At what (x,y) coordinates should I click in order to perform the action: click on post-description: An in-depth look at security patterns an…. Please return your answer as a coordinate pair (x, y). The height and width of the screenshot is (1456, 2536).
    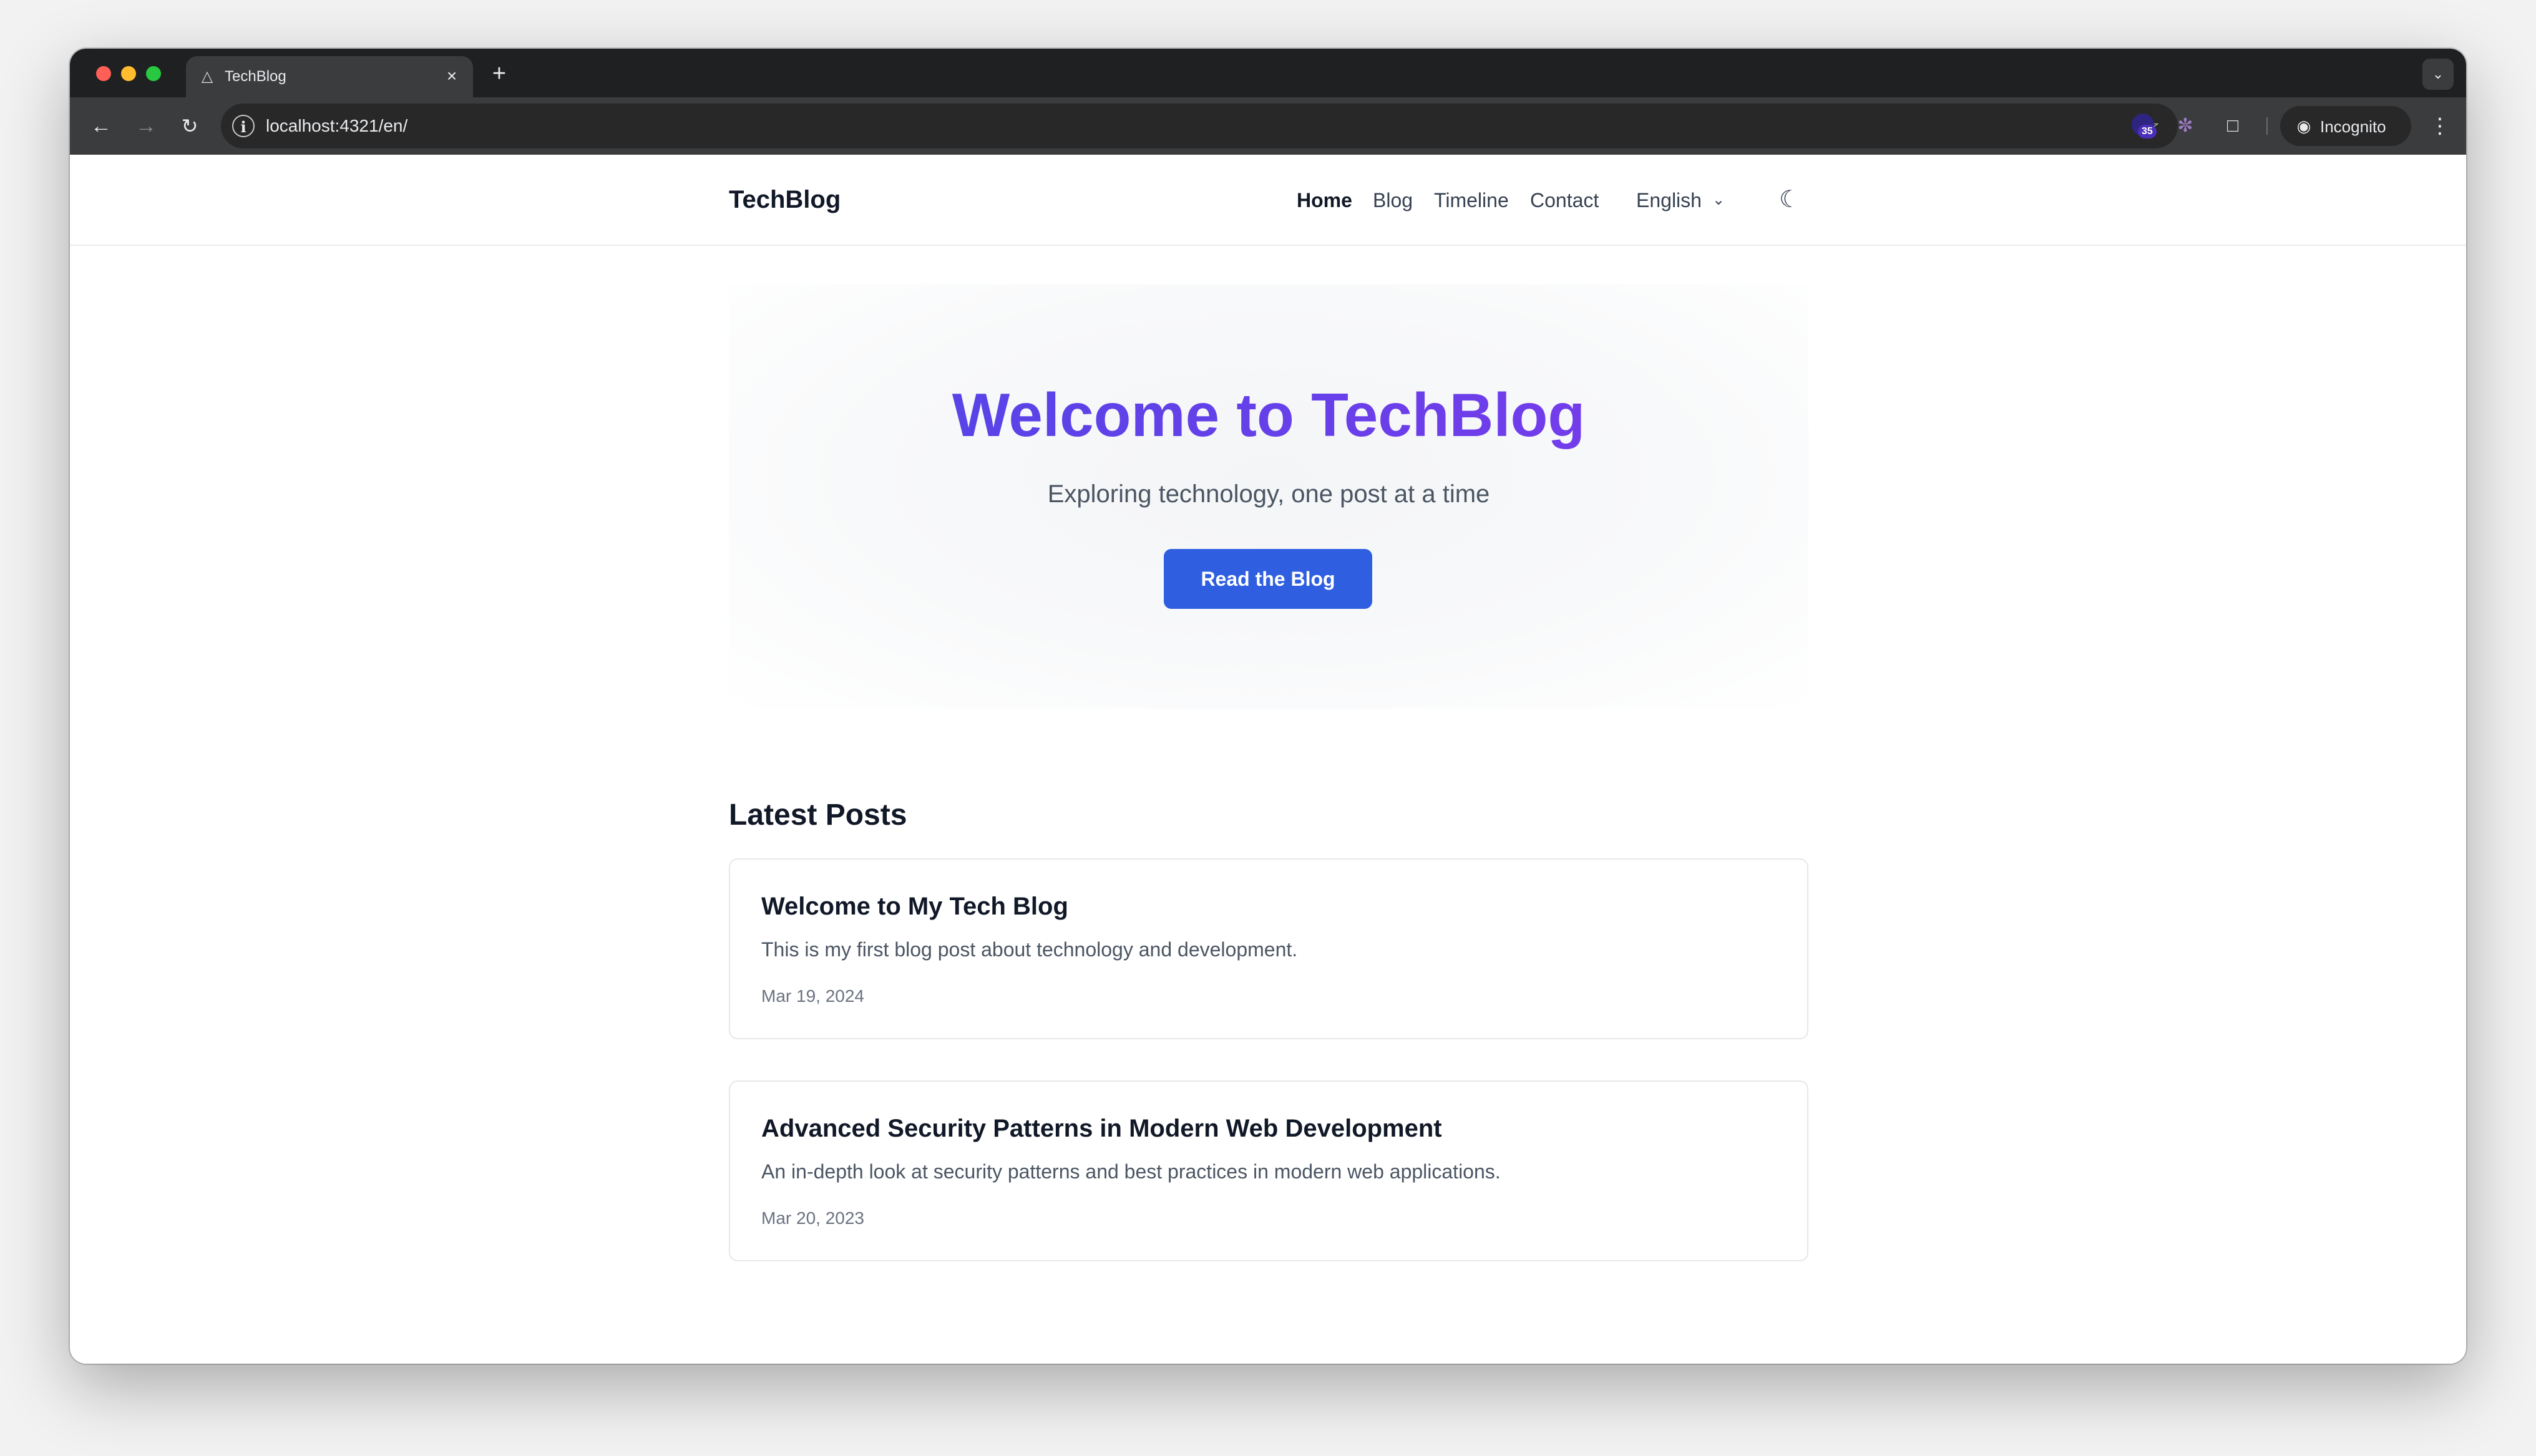
    Looking at the image, I should click on (1131, 1172).